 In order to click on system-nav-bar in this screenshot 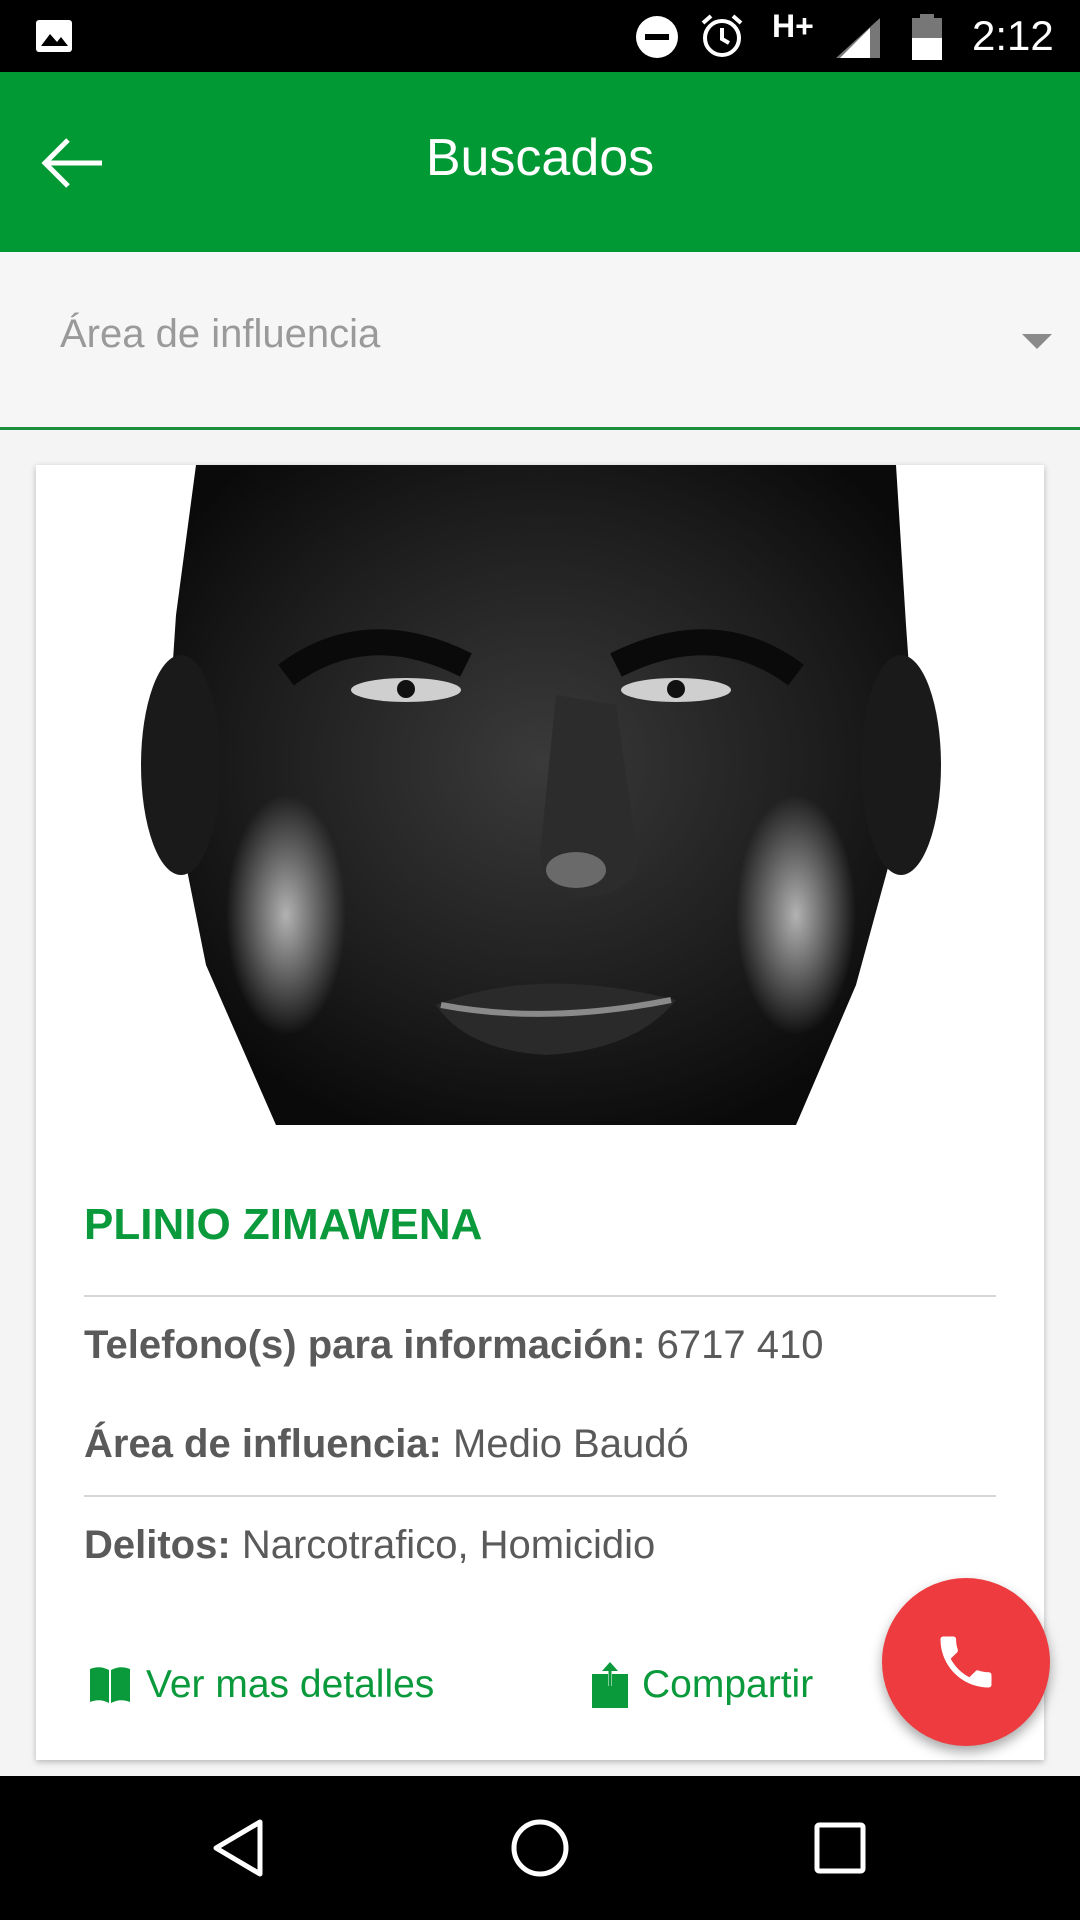, I will do `click(540, 1848)`.